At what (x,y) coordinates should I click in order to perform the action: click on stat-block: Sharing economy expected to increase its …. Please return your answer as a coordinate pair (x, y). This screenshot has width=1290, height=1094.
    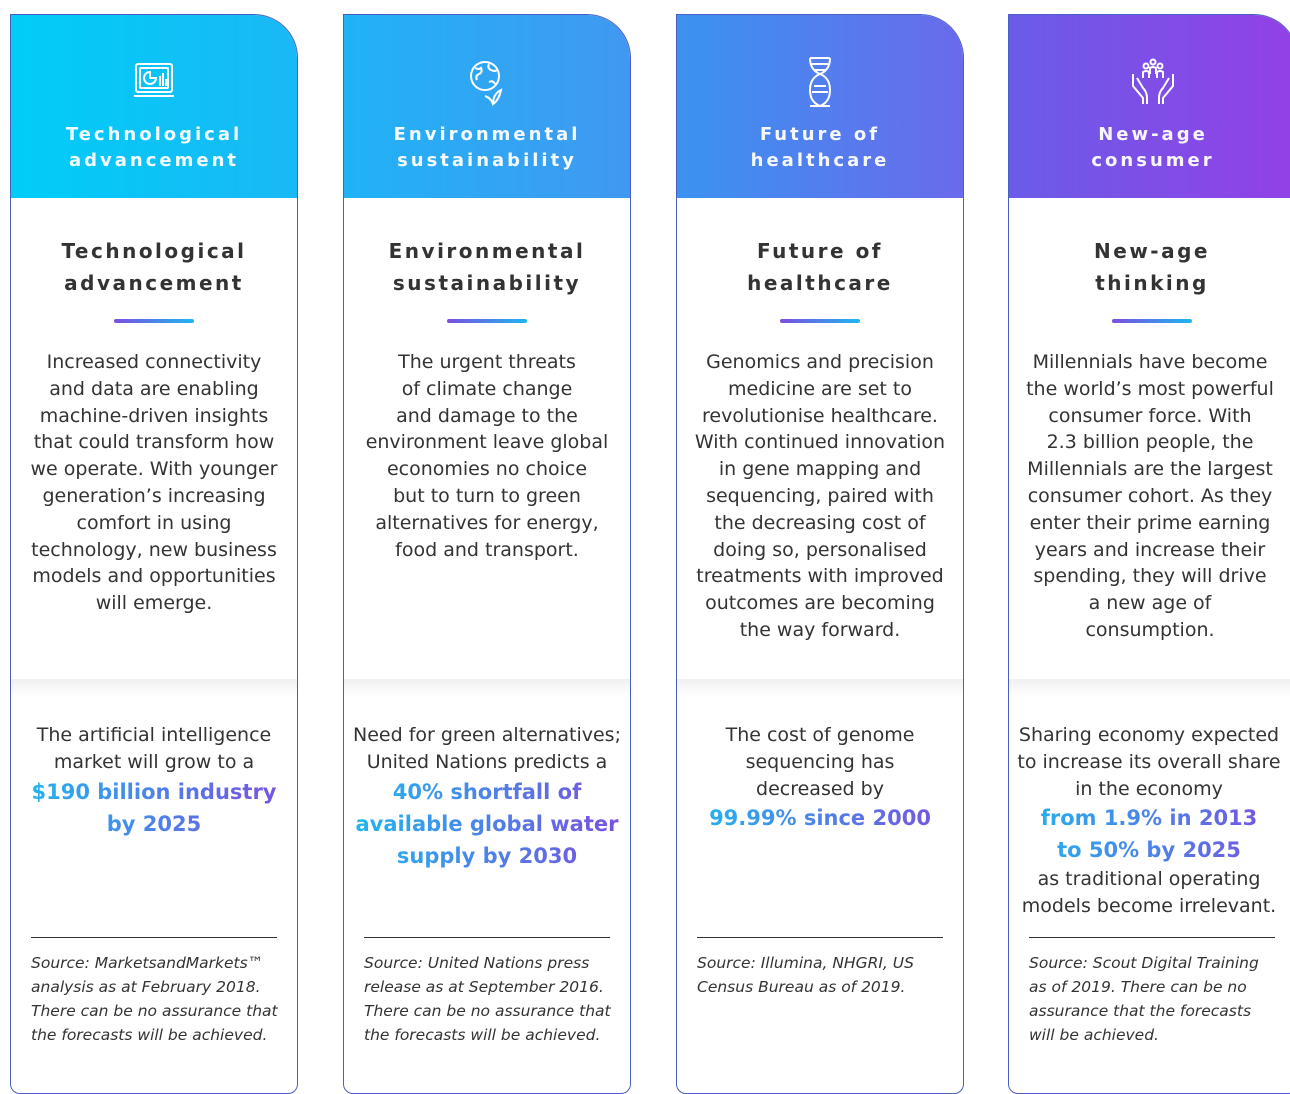
    Looking at the image, I should click on (1149, 821).